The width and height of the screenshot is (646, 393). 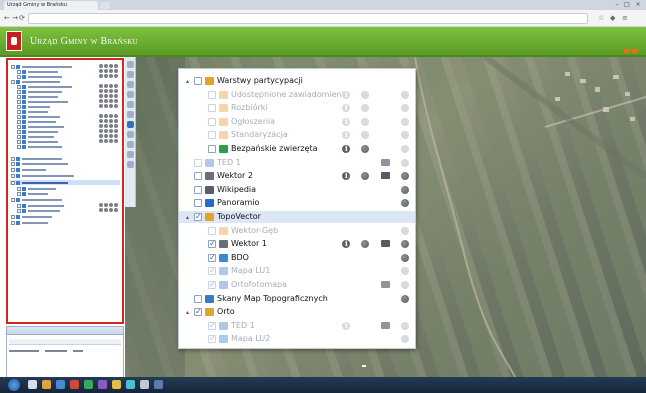 I want to click on layer-row: Mapa LU1, so click(x=297, y=271).